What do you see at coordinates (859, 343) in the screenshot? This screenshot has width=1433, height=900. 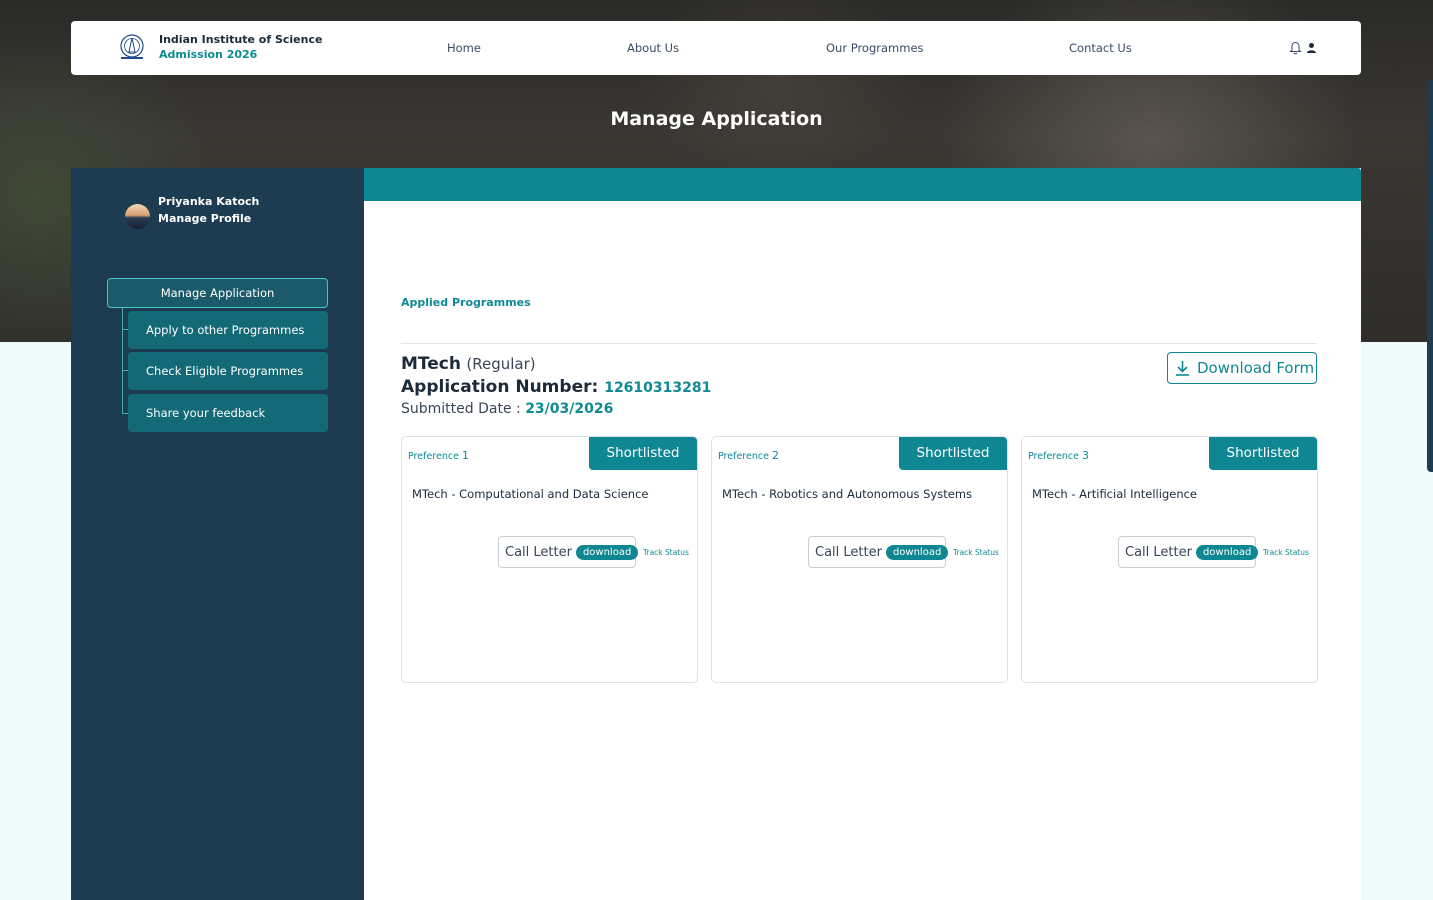 I see `divider` at bounding box center [859, 343].